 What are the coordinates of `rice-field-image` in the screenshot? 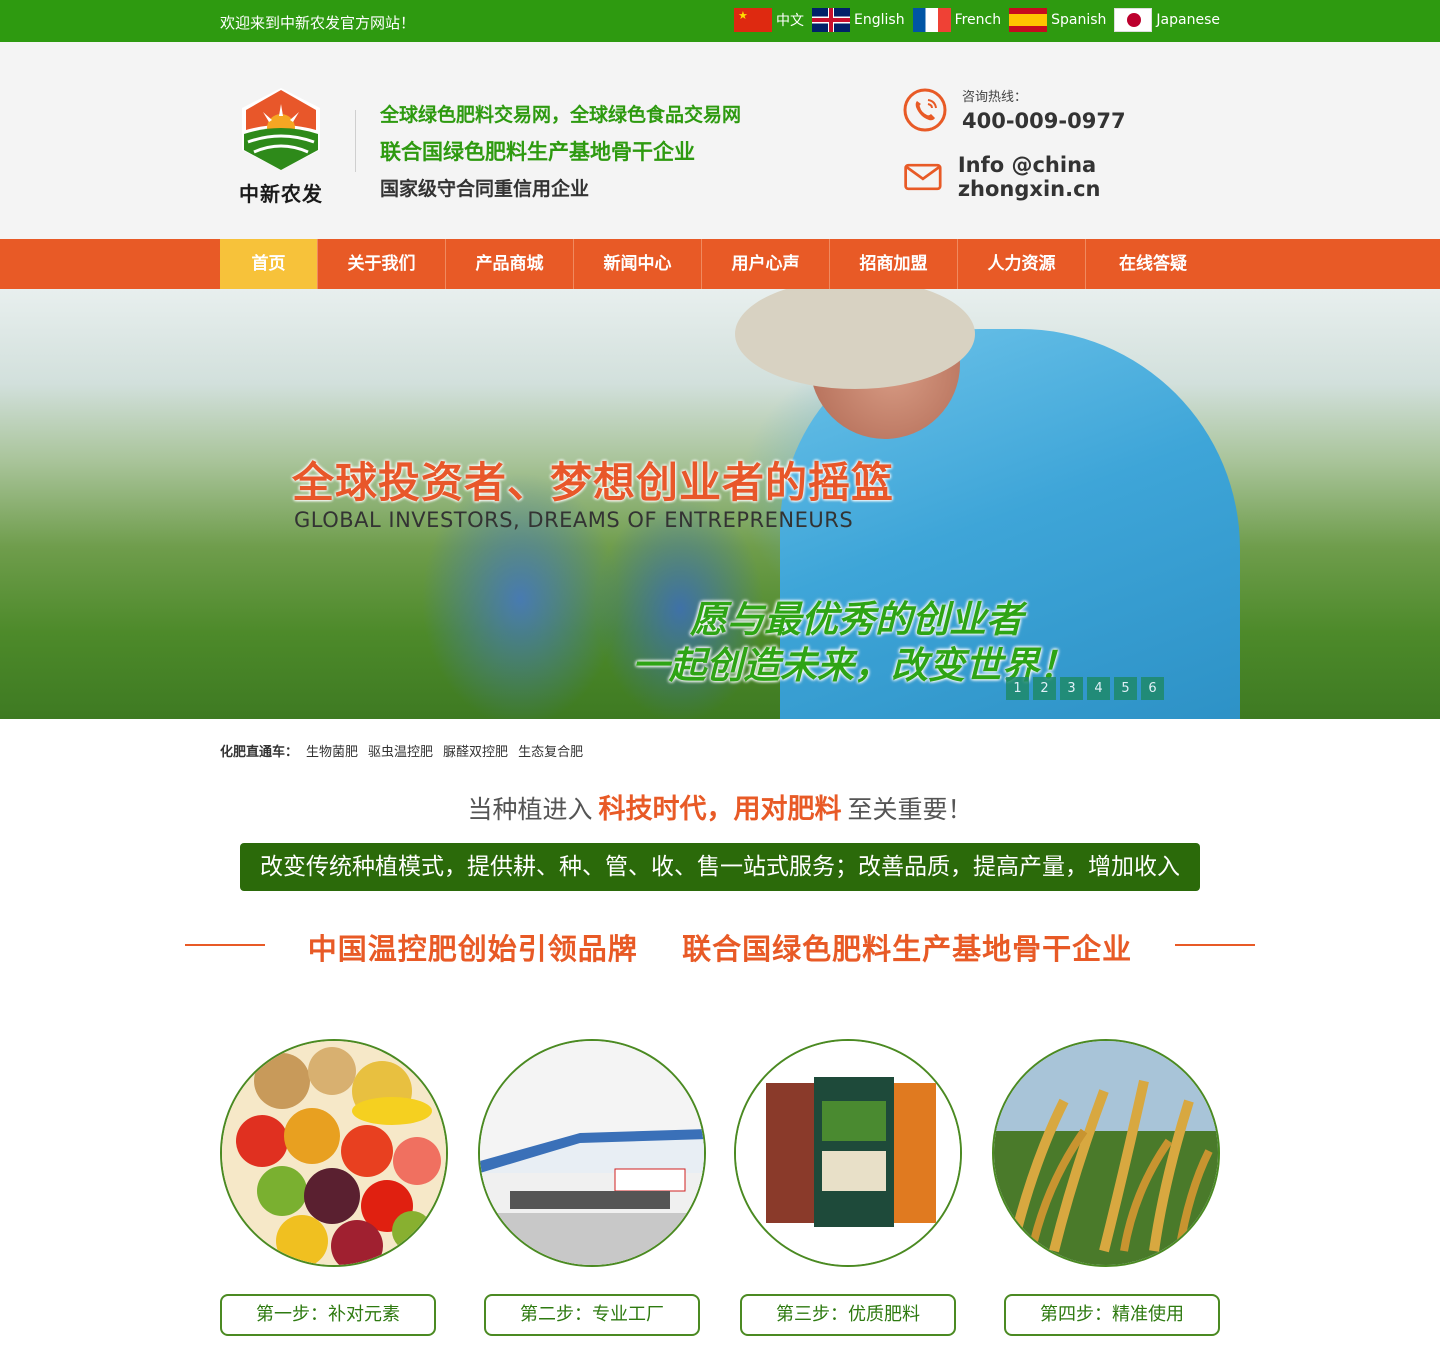 It's located at (1106, 1153).